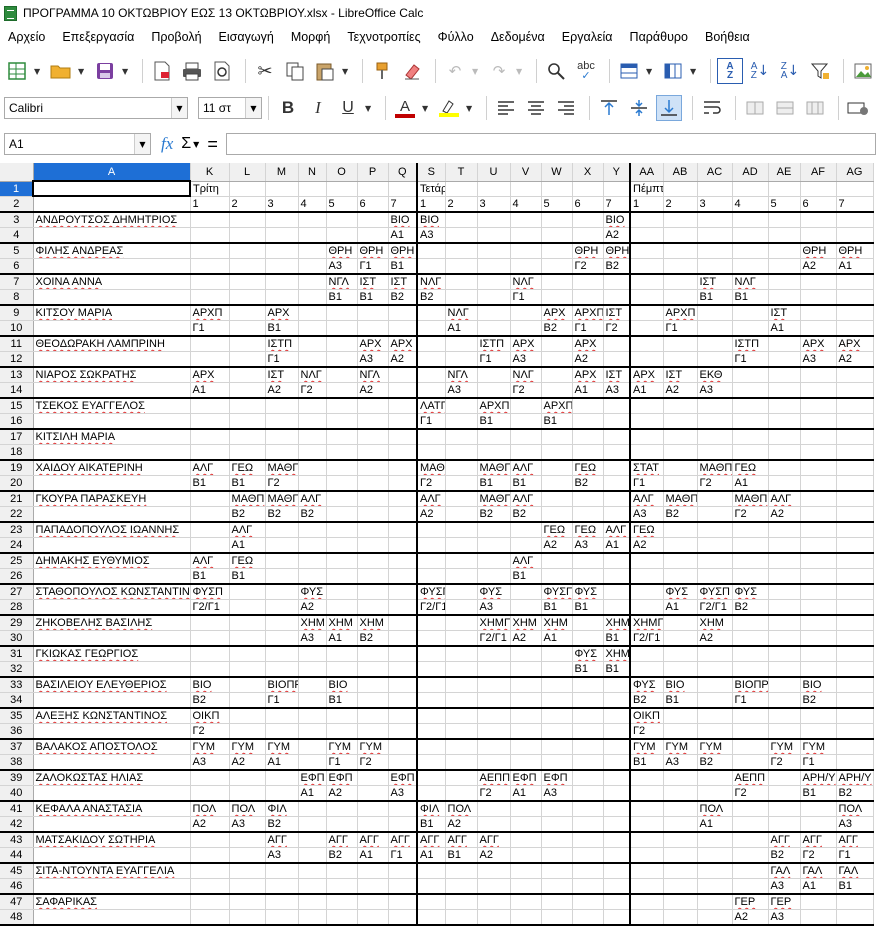  Describe the element at coordinates (494, 622) in the screenshot. I see `schedule-cell: ΧΗΜΠ` at that location.